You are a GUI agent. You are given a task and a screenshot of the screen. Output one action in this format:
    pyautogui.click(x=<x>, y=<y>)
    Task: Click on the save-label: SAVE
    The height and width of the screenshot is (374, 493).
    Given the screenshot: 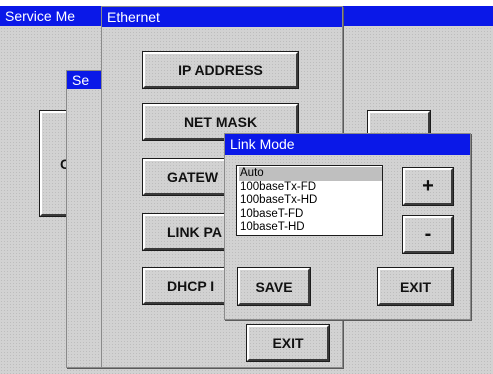 What is the action you would take?
    pyautogui.click(x=274, y=286)
    